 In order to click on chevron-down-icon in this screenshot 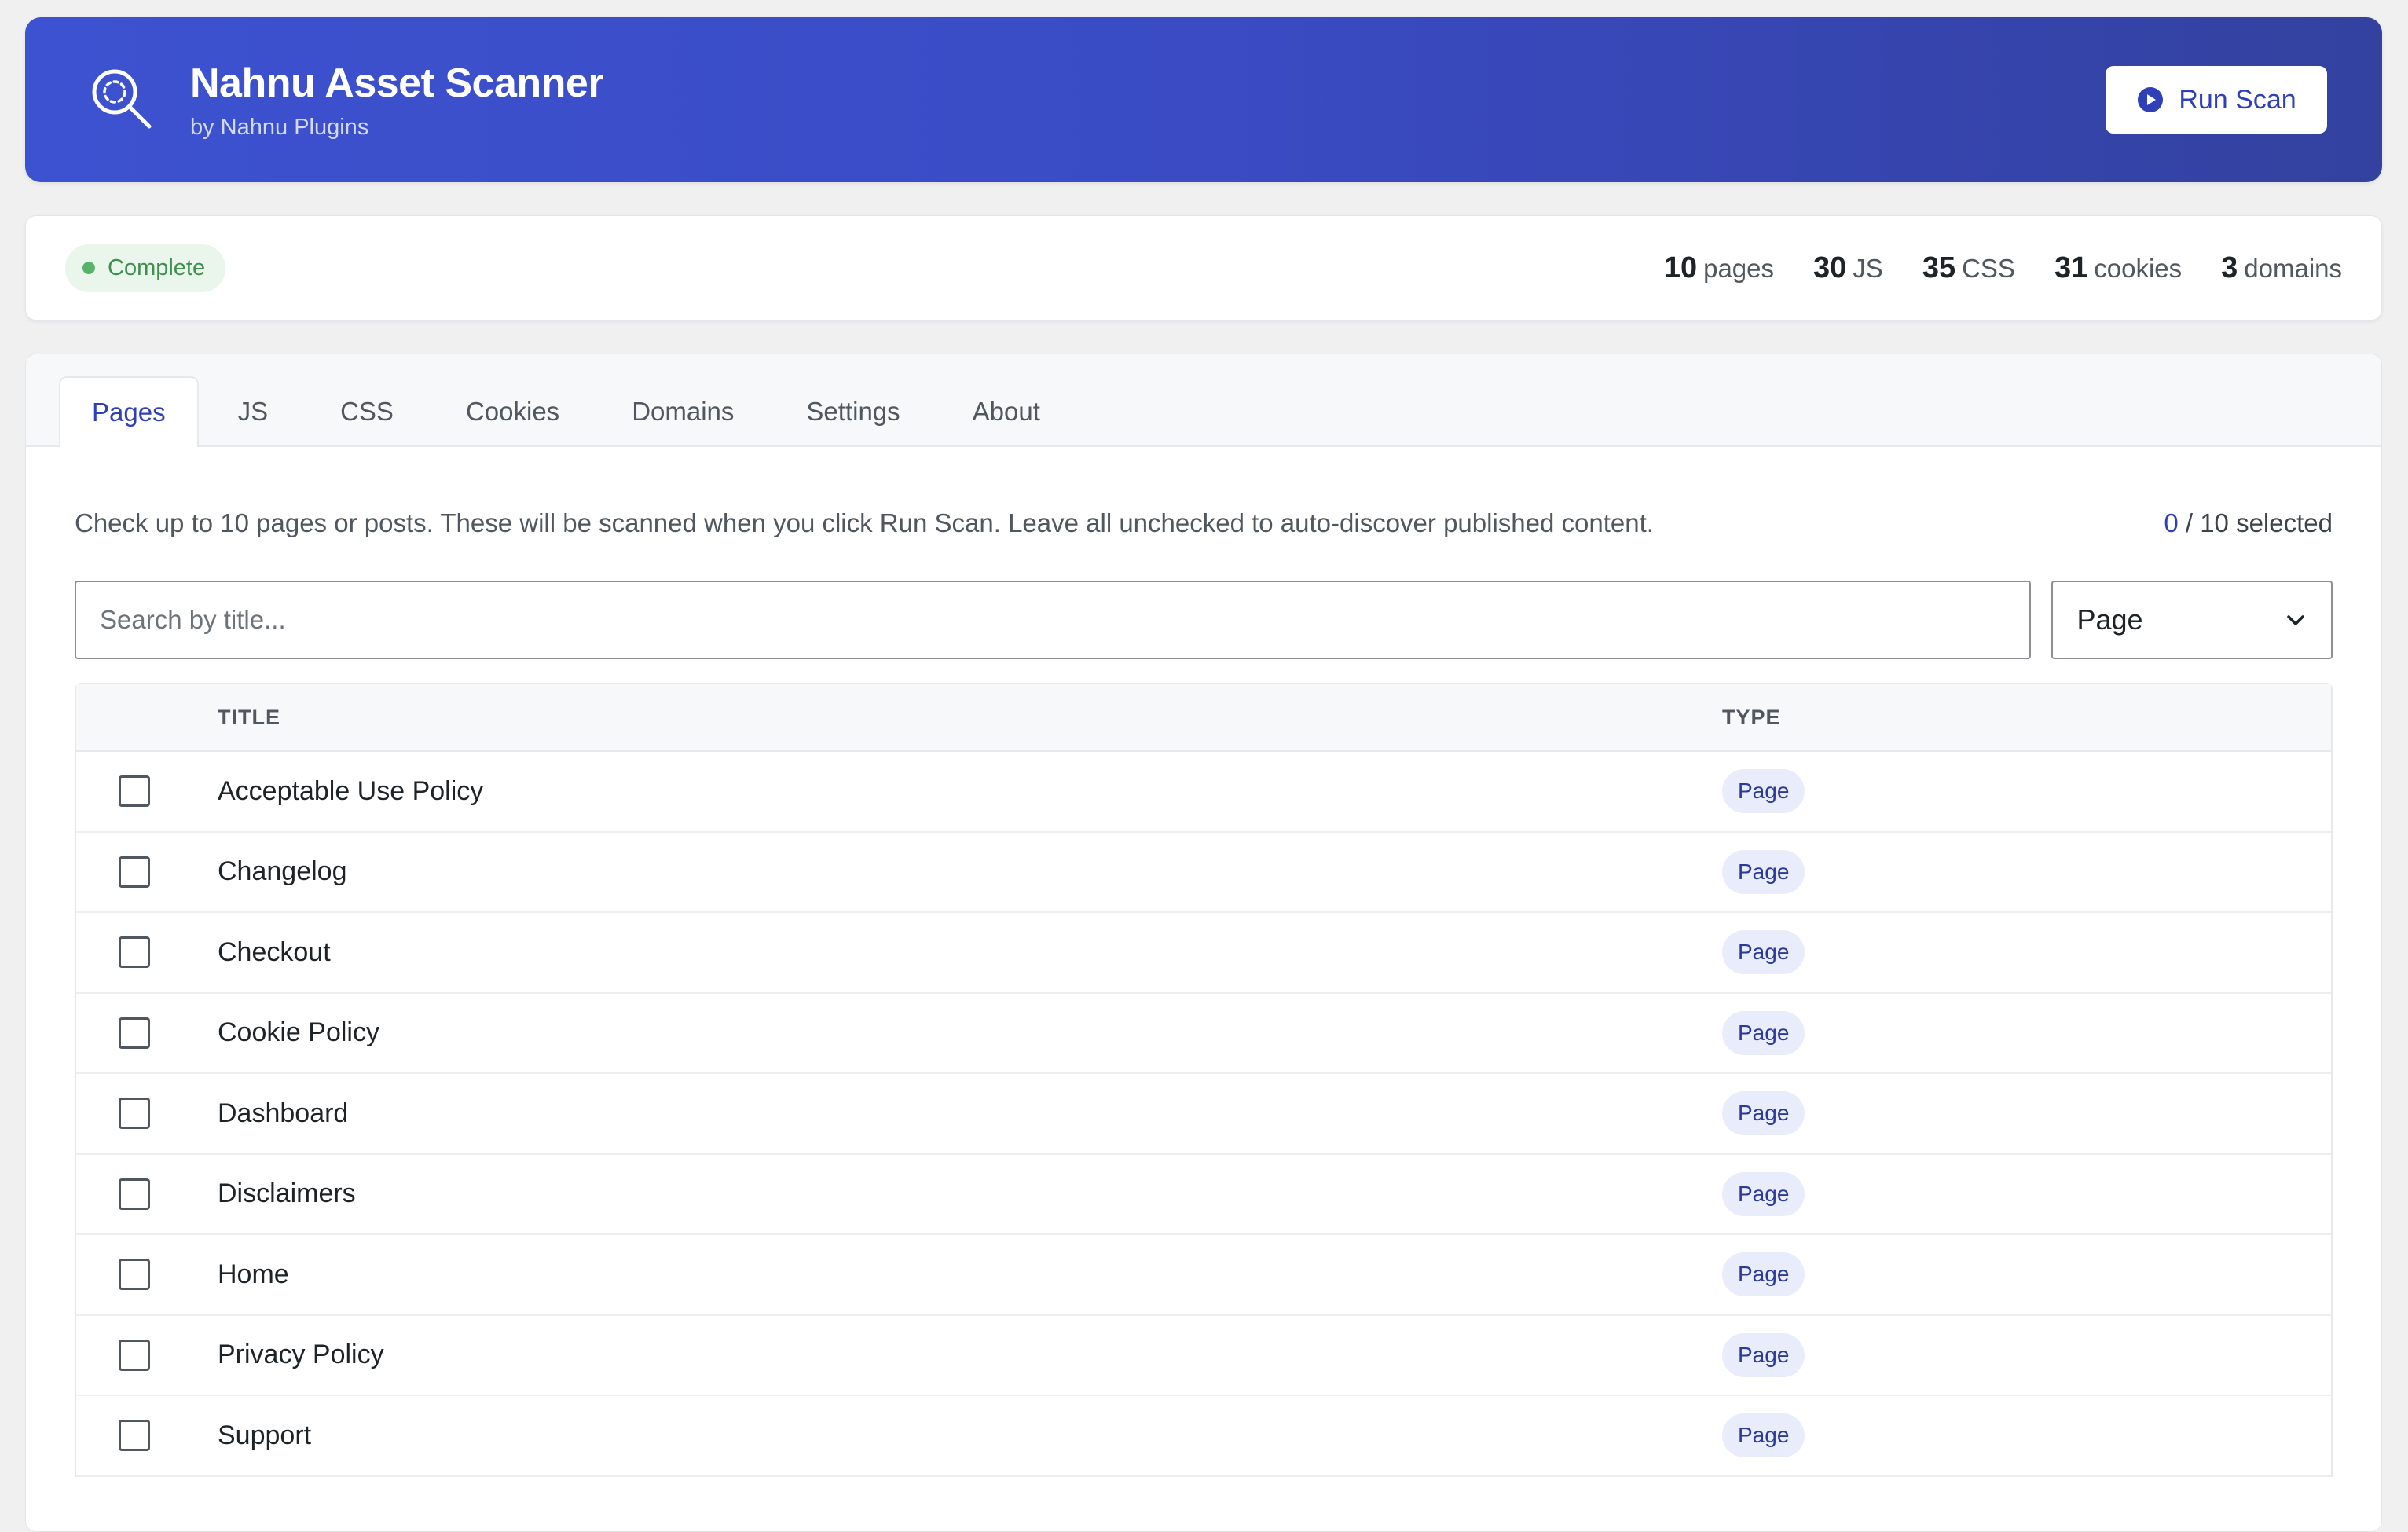, I will do `click(2295, 620)`.